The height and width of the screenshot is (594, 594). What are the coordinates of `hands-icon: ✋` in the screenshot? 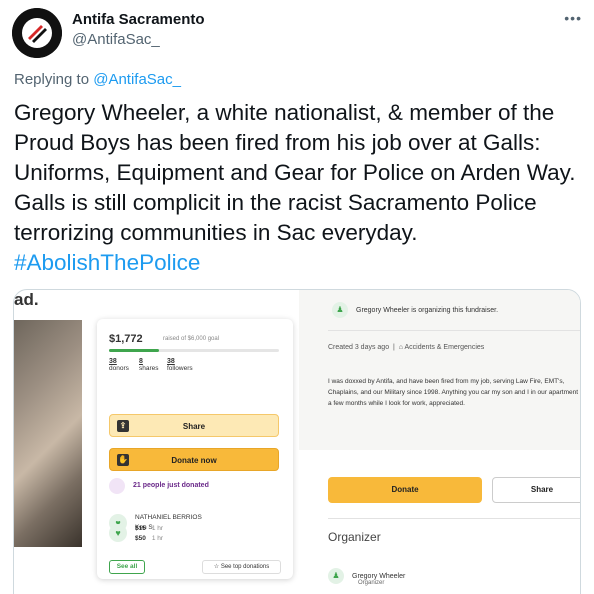 It's located at (123, 460).